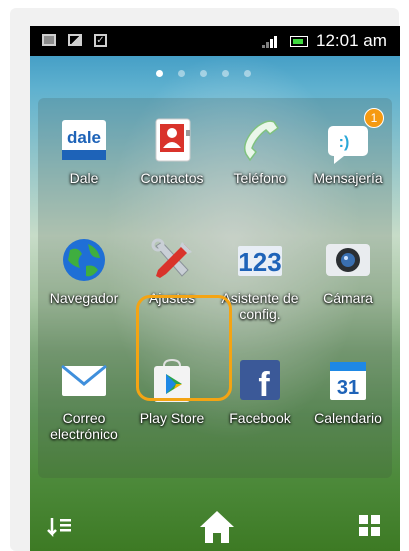 The image size is (409, 551). Describe the element at coordinates (374, 118) in the screenshot. I see `notification-badge: 1` at that location.